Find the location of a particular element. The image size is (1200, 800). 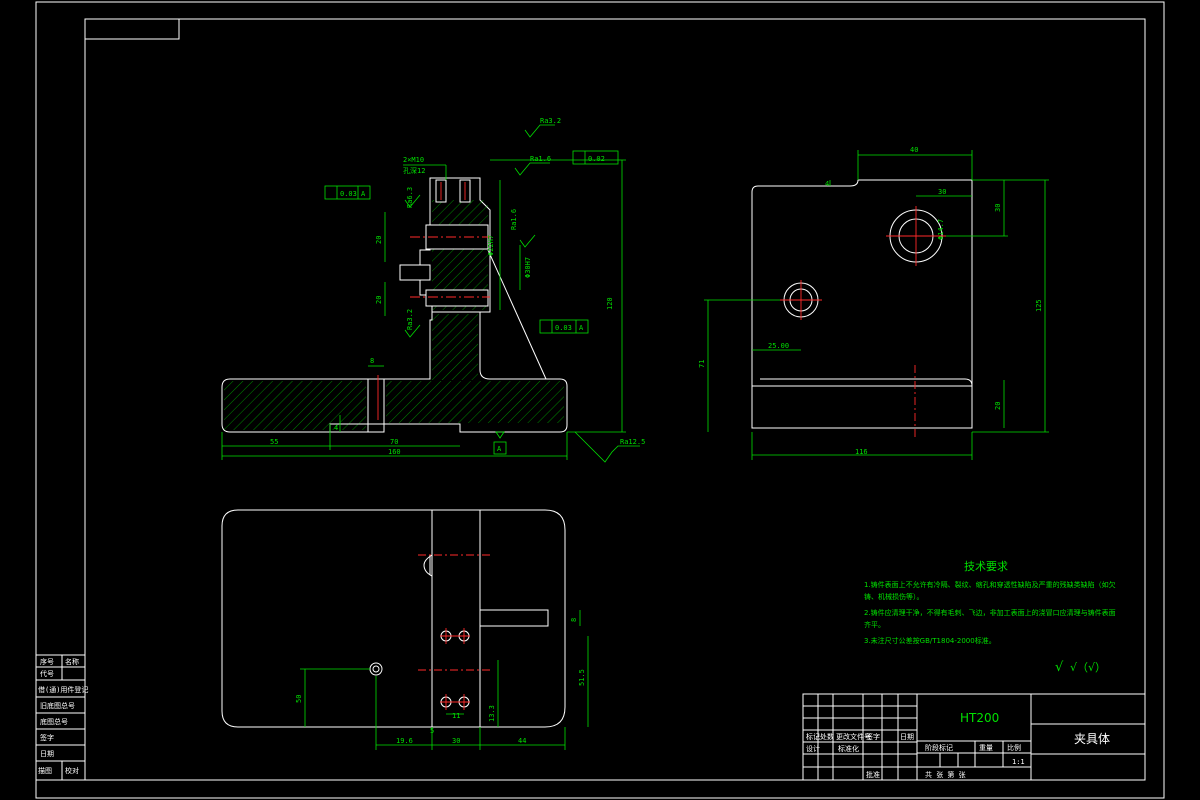

dim-dia-2: Φ22H7 is located at coordinates (491, 245).